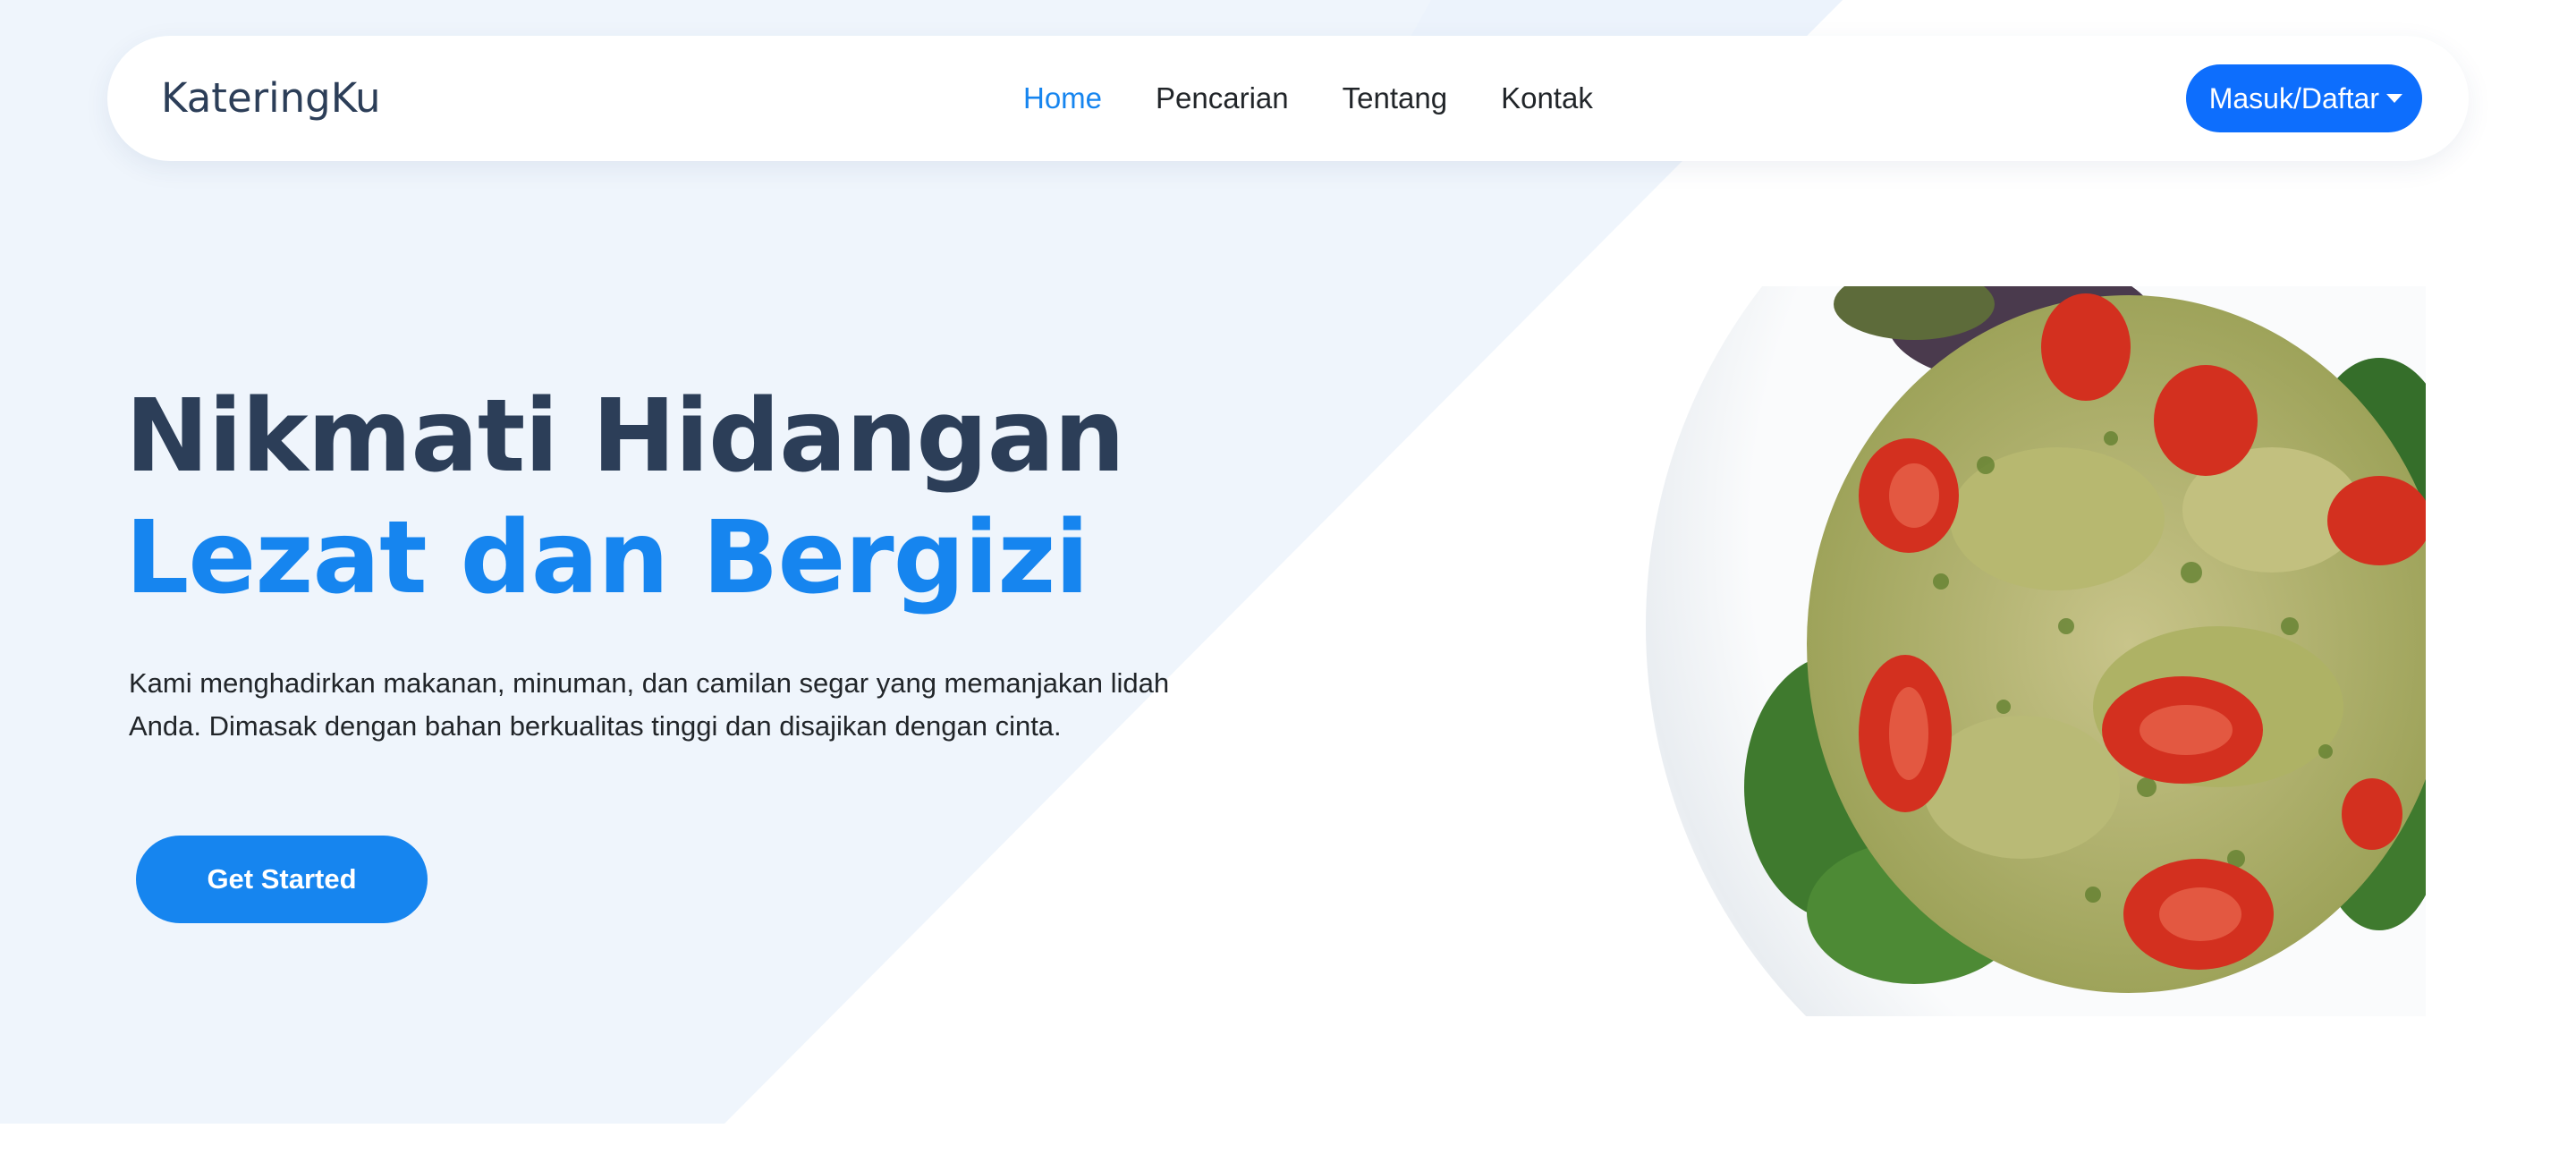 Image resolution: width=2576 pixels, height=1171 pixels. I want to click on get-started-button: Get Started, so click(282, 879).